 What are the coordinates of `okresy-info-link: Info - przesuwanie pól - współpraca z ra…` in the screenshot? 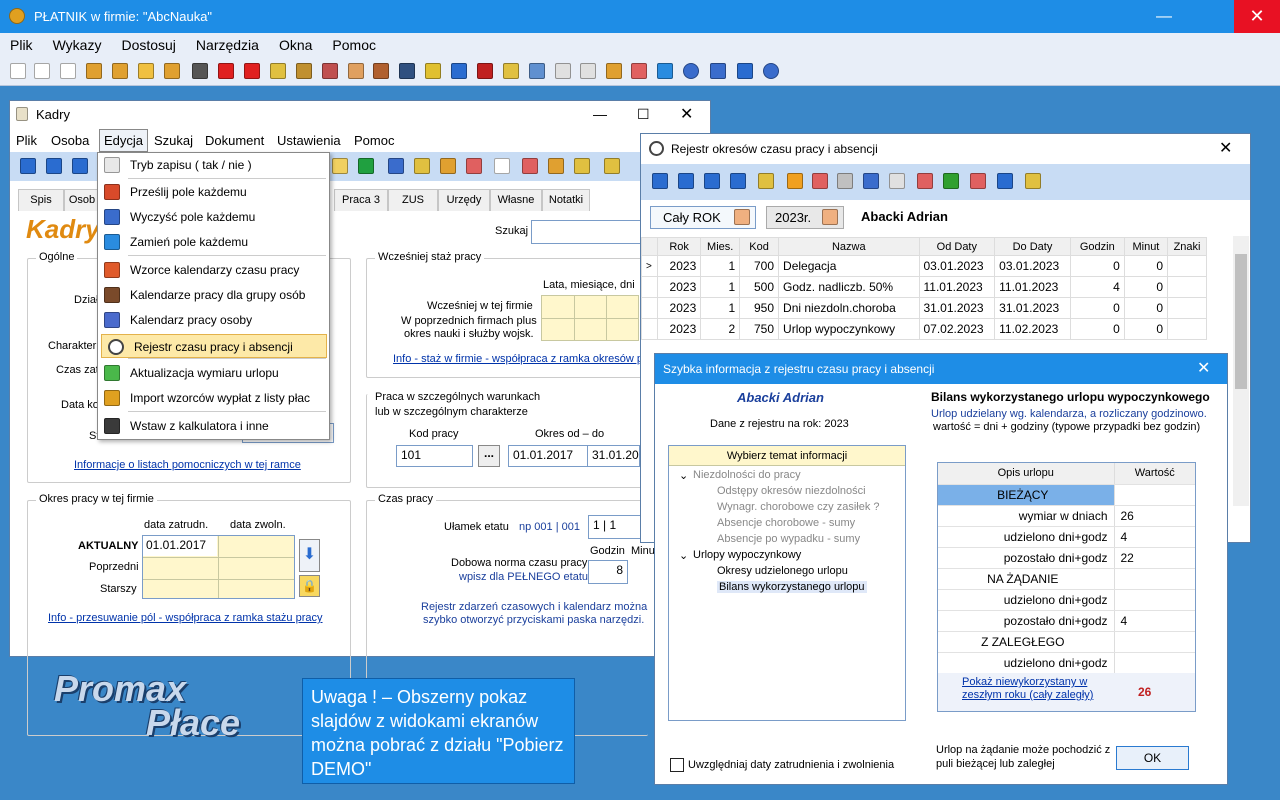 It's located at (185, 618).